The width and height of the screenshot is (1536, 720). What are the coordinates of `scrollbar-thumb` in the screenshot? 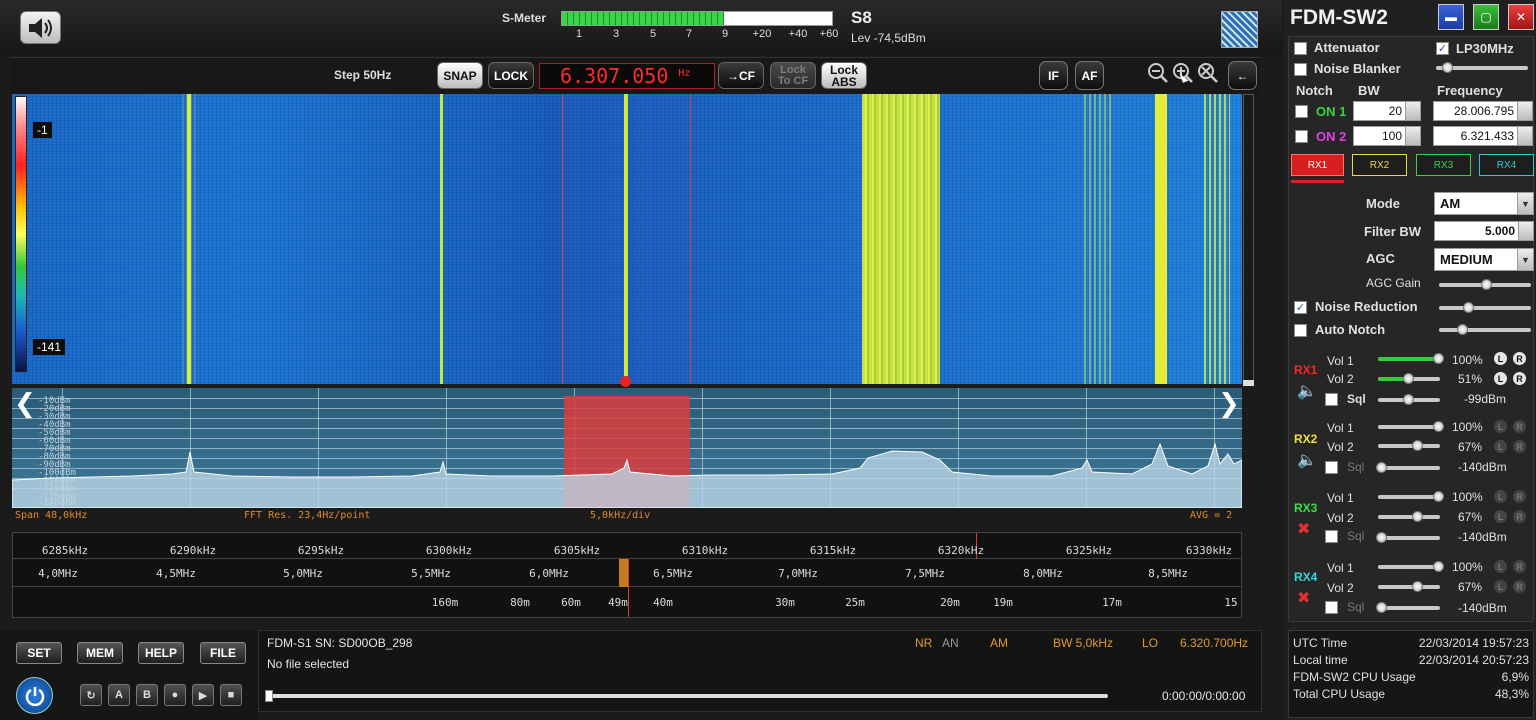 It's located at (1248, 383).